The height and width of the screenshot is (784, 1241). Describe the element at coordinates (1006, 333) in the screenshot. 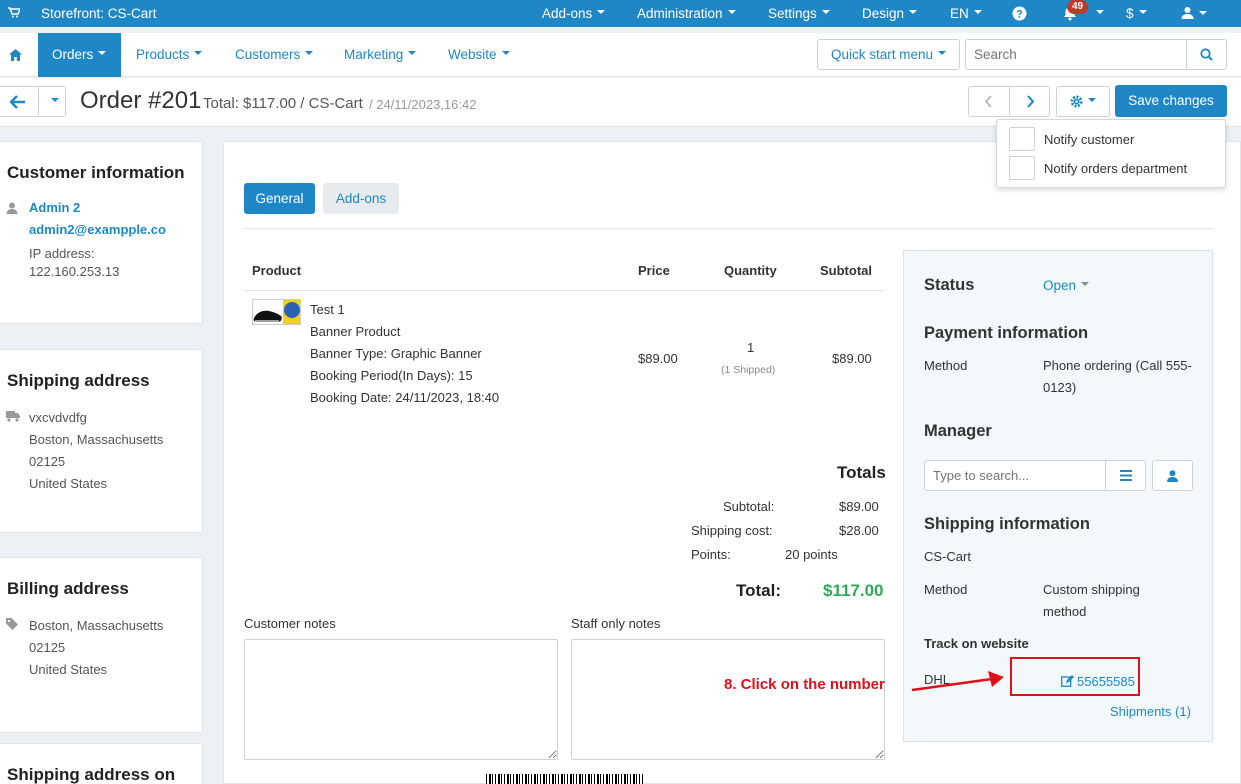

I see `payment-info-heading: Payment information` at that location.